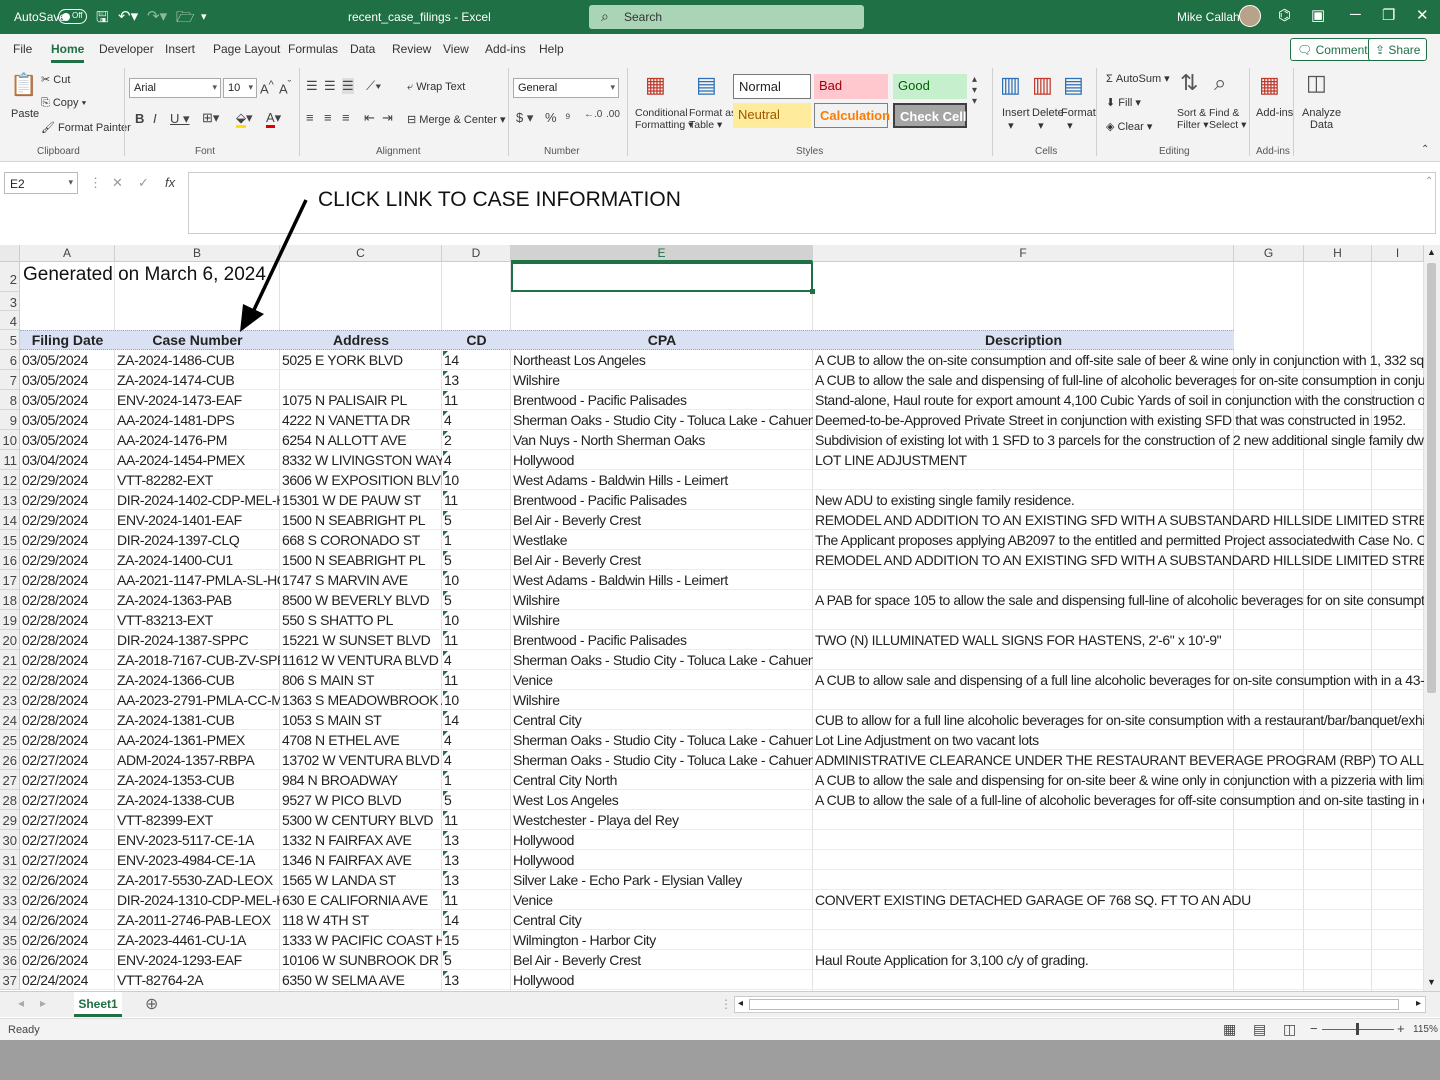 The width and height of the screenshot is (1440, 1080). I want to click on header-filing-date: Filing Date, so click(67, 340).